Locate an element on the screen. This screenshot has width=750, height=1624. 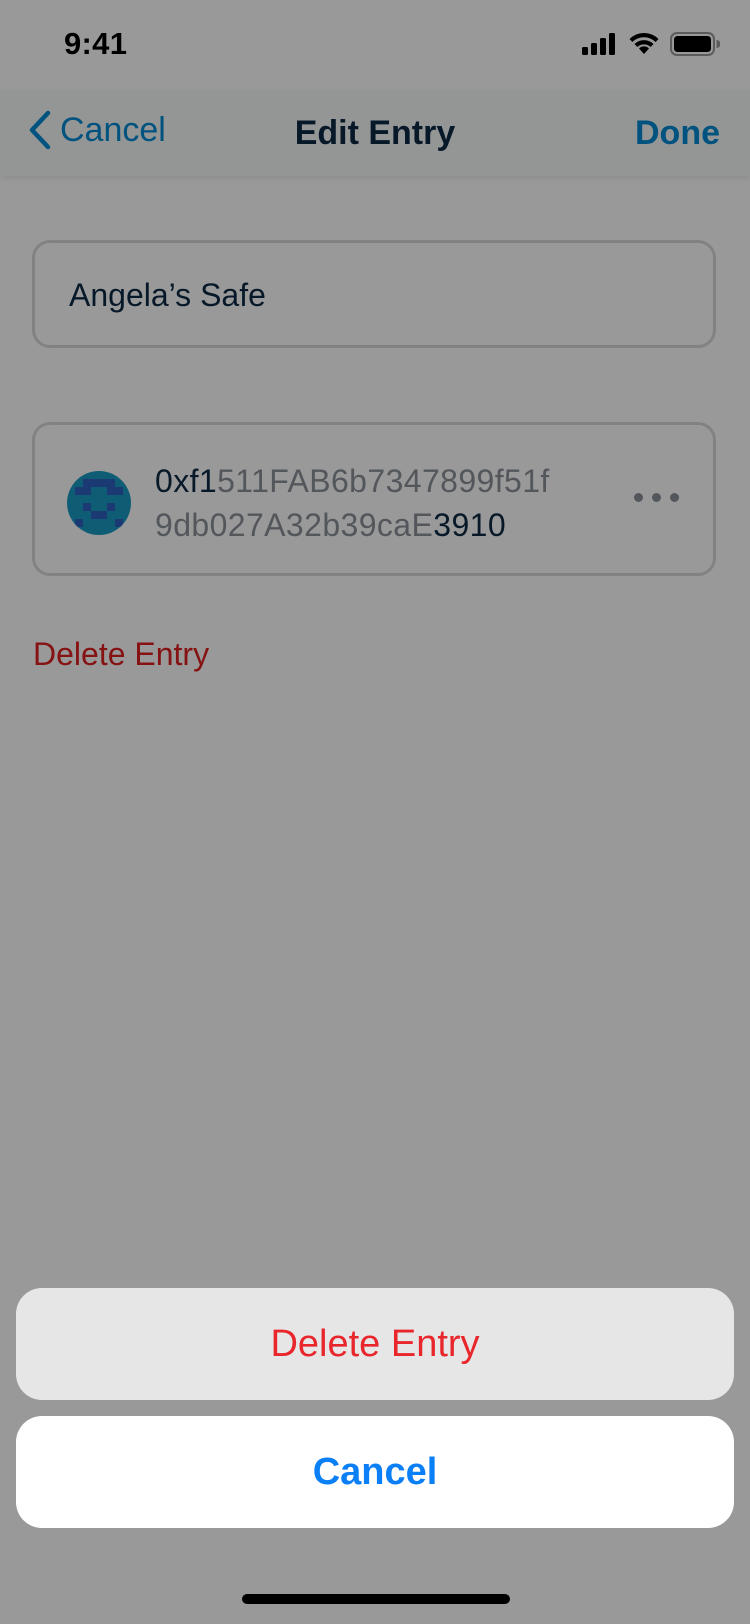
cancel-action-button: Cancel is located at coordinates (375, 1472).